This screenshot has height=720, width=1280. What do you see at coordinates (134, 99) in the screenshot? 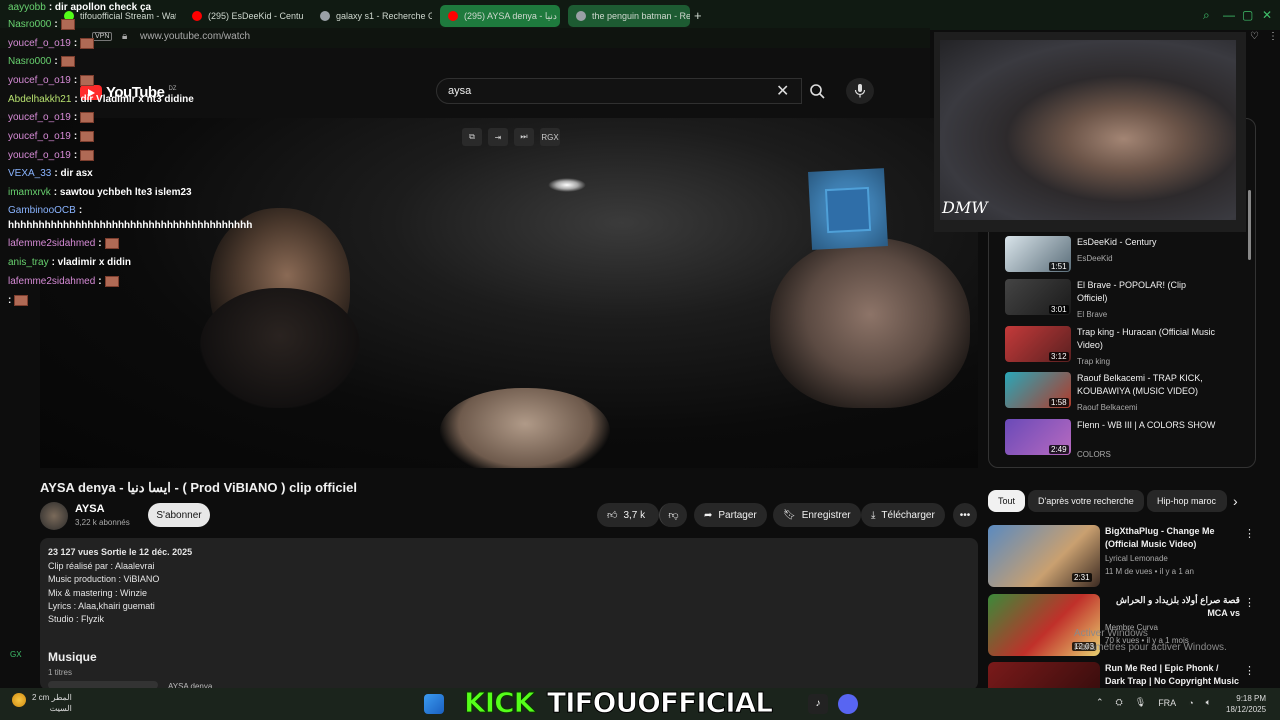
I see `chat-text: : dir Vladimir x nt3 didine` at bounding box center [134, 99].